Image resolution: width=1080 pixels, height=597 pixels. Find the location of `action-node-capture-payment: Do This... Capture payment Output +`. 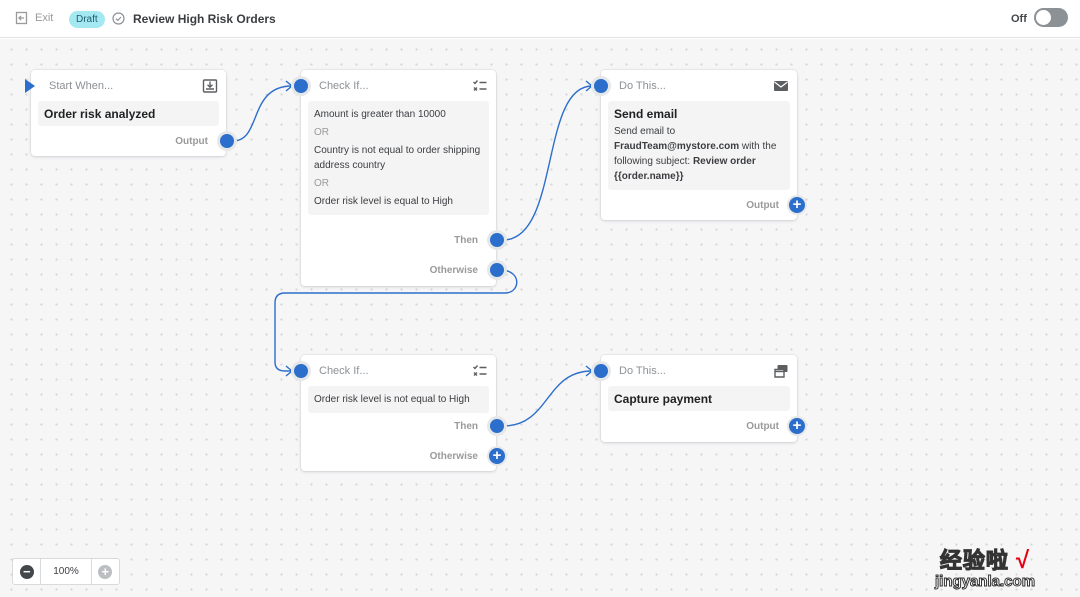

action-node-capture-payment: Do This... Capture payment Output + is located at coordinates (699, 398).